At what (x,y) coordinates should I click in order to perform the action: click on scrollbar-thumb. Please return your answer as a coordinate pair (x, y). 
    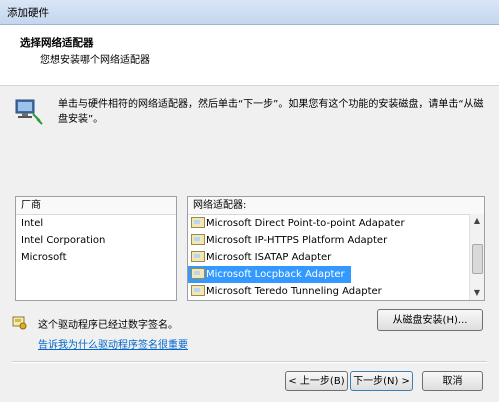
    Looking at the image, I should click on (477, 259).